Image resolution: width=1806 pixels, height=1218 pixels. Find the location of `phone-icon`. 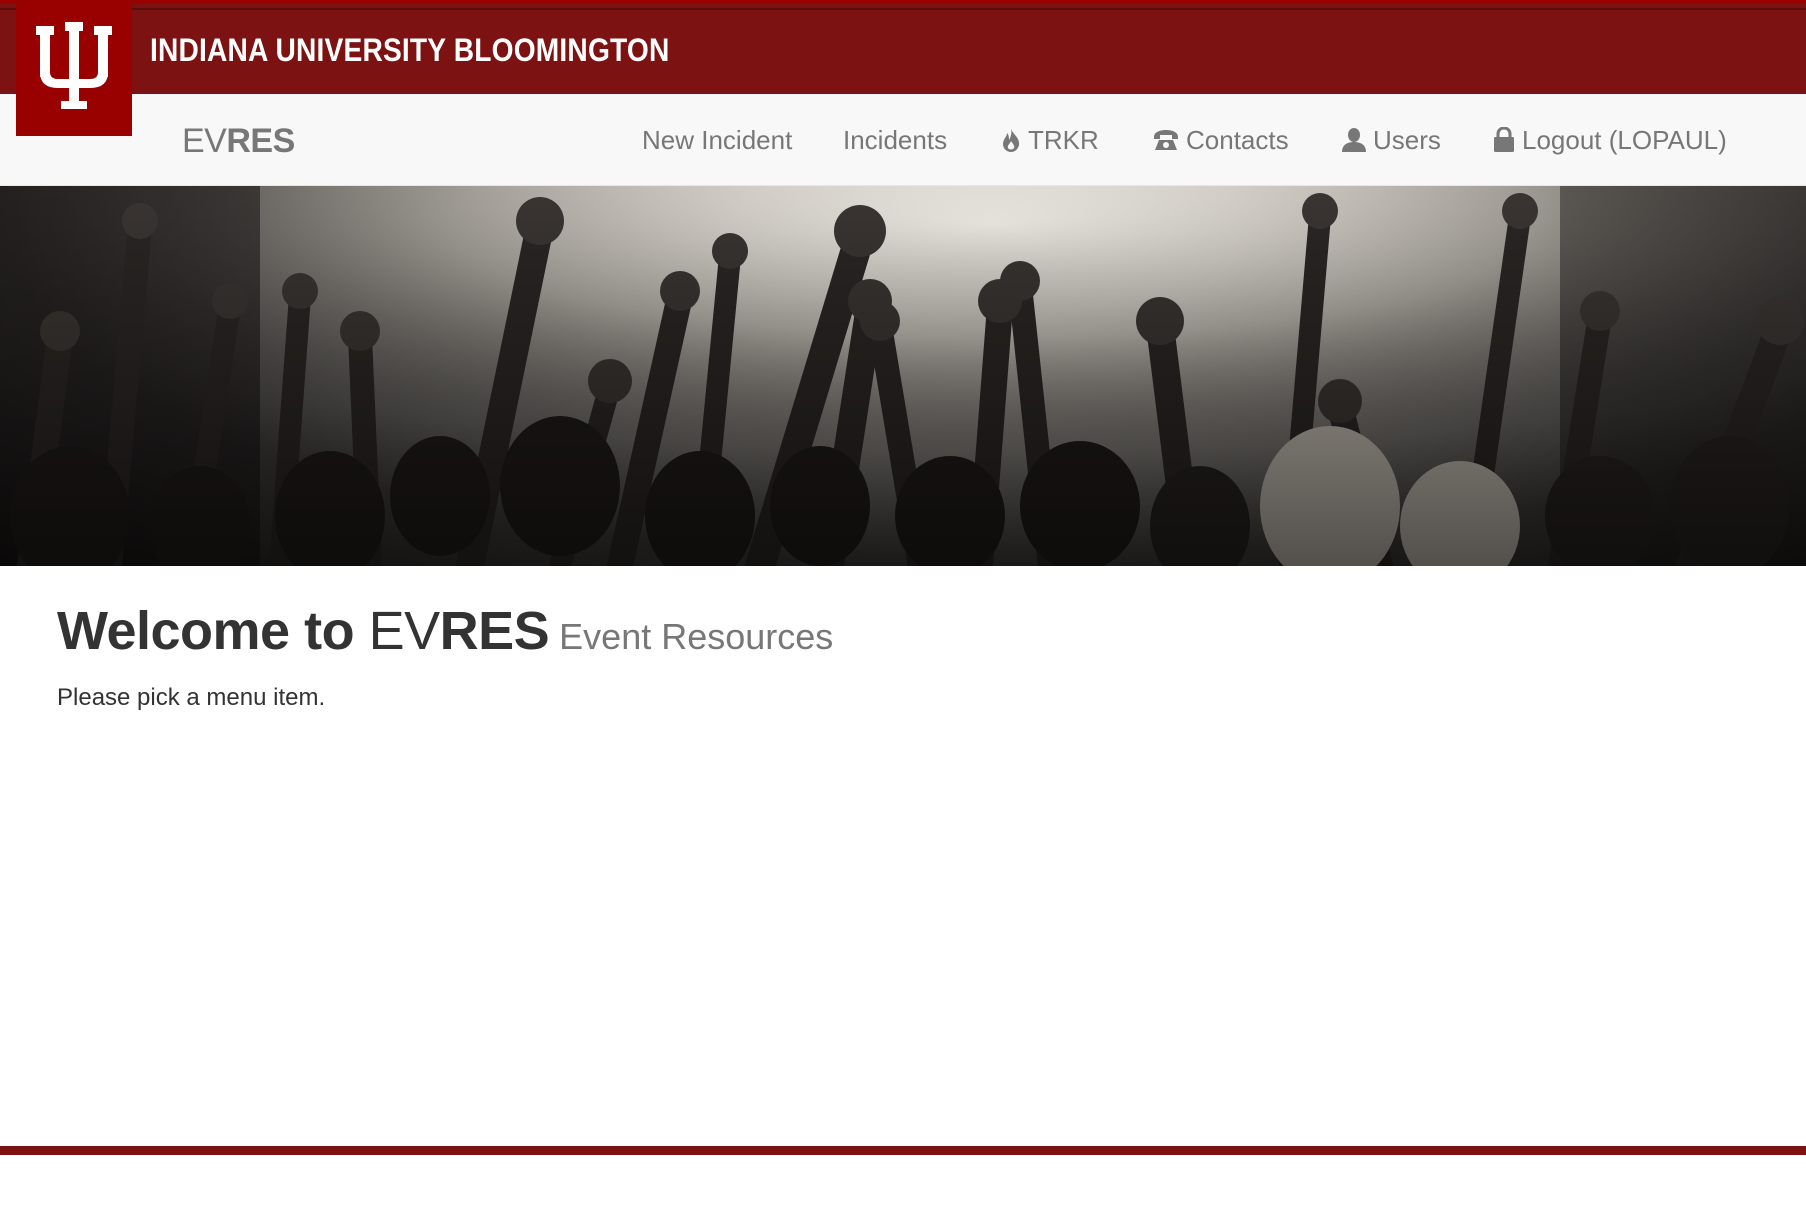

phone-icon is located at coordinates (1166, 140).